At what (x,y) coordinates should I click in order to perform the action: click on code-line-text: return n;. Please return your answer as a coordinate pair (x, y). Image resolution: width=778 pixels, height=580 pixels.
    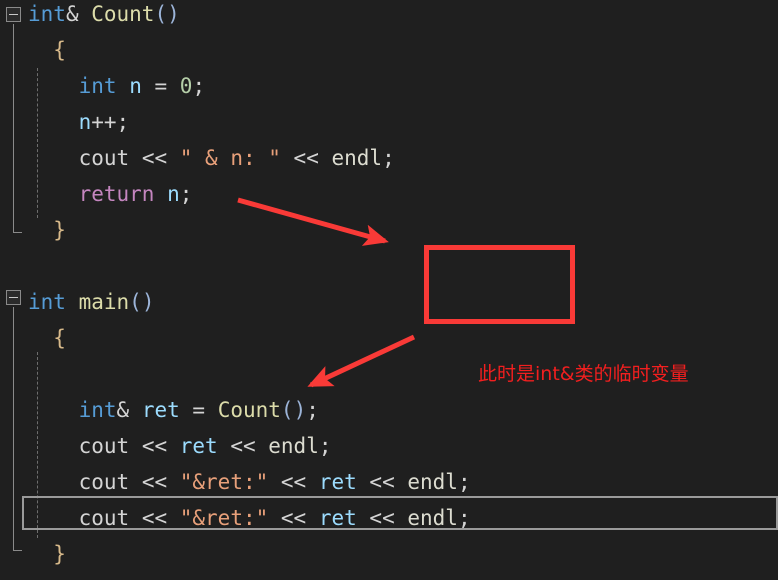
    Looking at the image, I should click on (136, 194).